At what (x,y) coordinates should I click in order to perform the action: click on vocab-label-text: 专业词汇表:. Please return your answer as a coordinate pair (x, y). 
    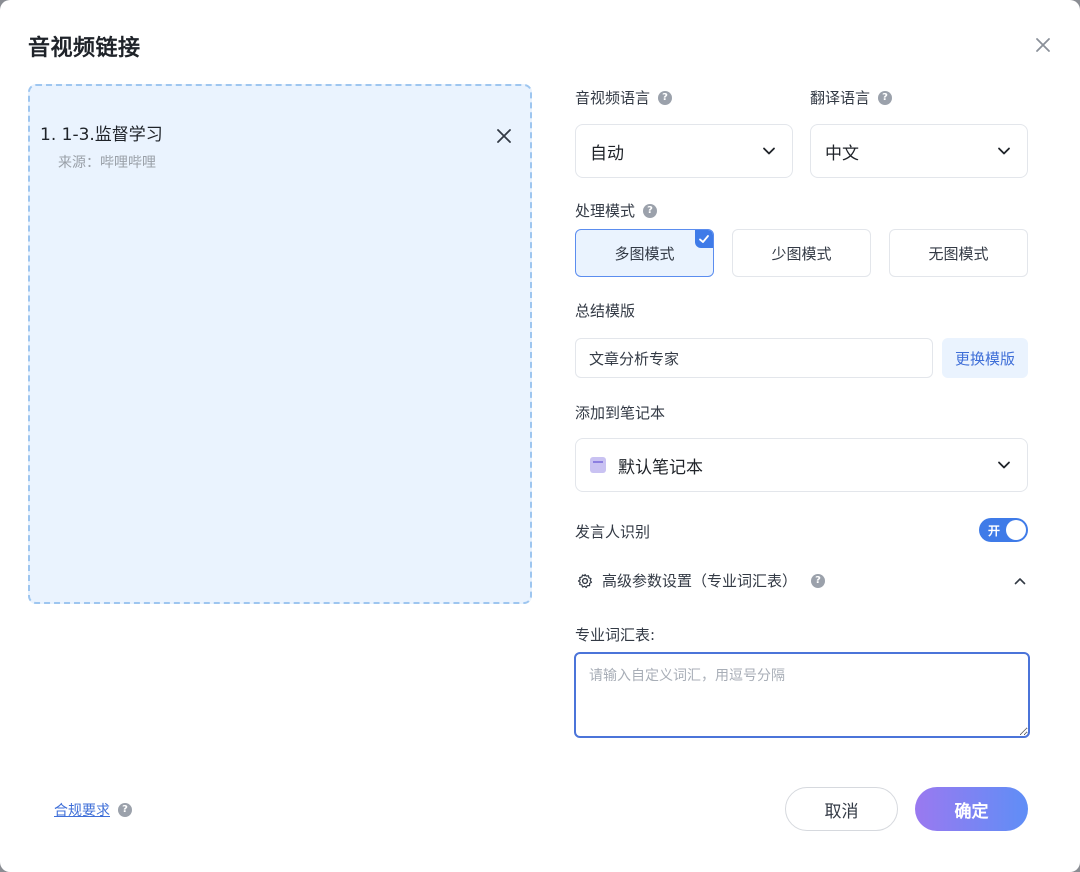
    Looking at the image, I should click on (615, 635).